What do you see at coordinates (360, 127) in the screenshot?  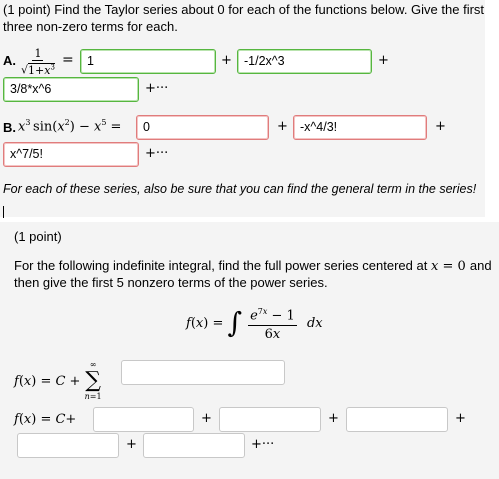 I see `part-b-answer-2: -x^4/3!` at bounding box center [360, 127].